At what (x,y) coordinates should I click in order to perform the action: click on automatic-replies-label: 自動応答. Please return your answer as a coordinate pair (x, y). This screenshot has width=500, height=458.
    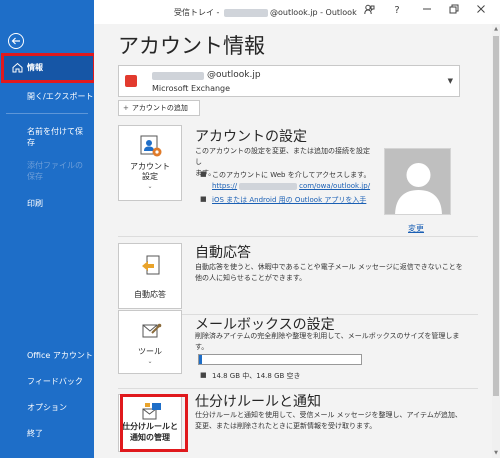
    Looking at the image, I should click on (150, 294).